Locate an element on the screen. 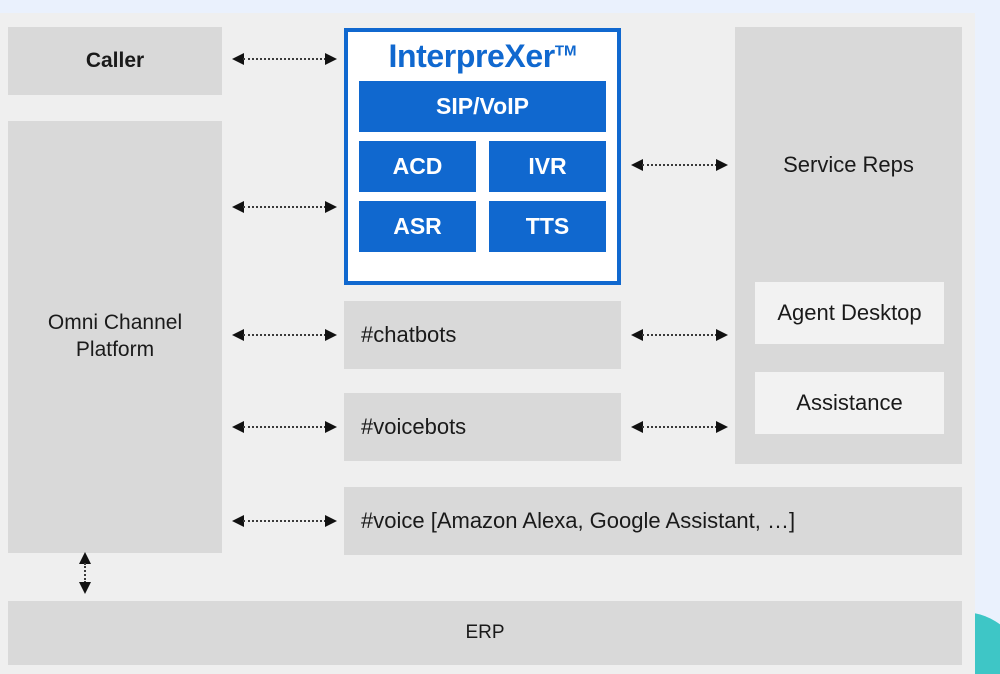  service-reps-heading: Service Reps is located at coordinates (848, 164).